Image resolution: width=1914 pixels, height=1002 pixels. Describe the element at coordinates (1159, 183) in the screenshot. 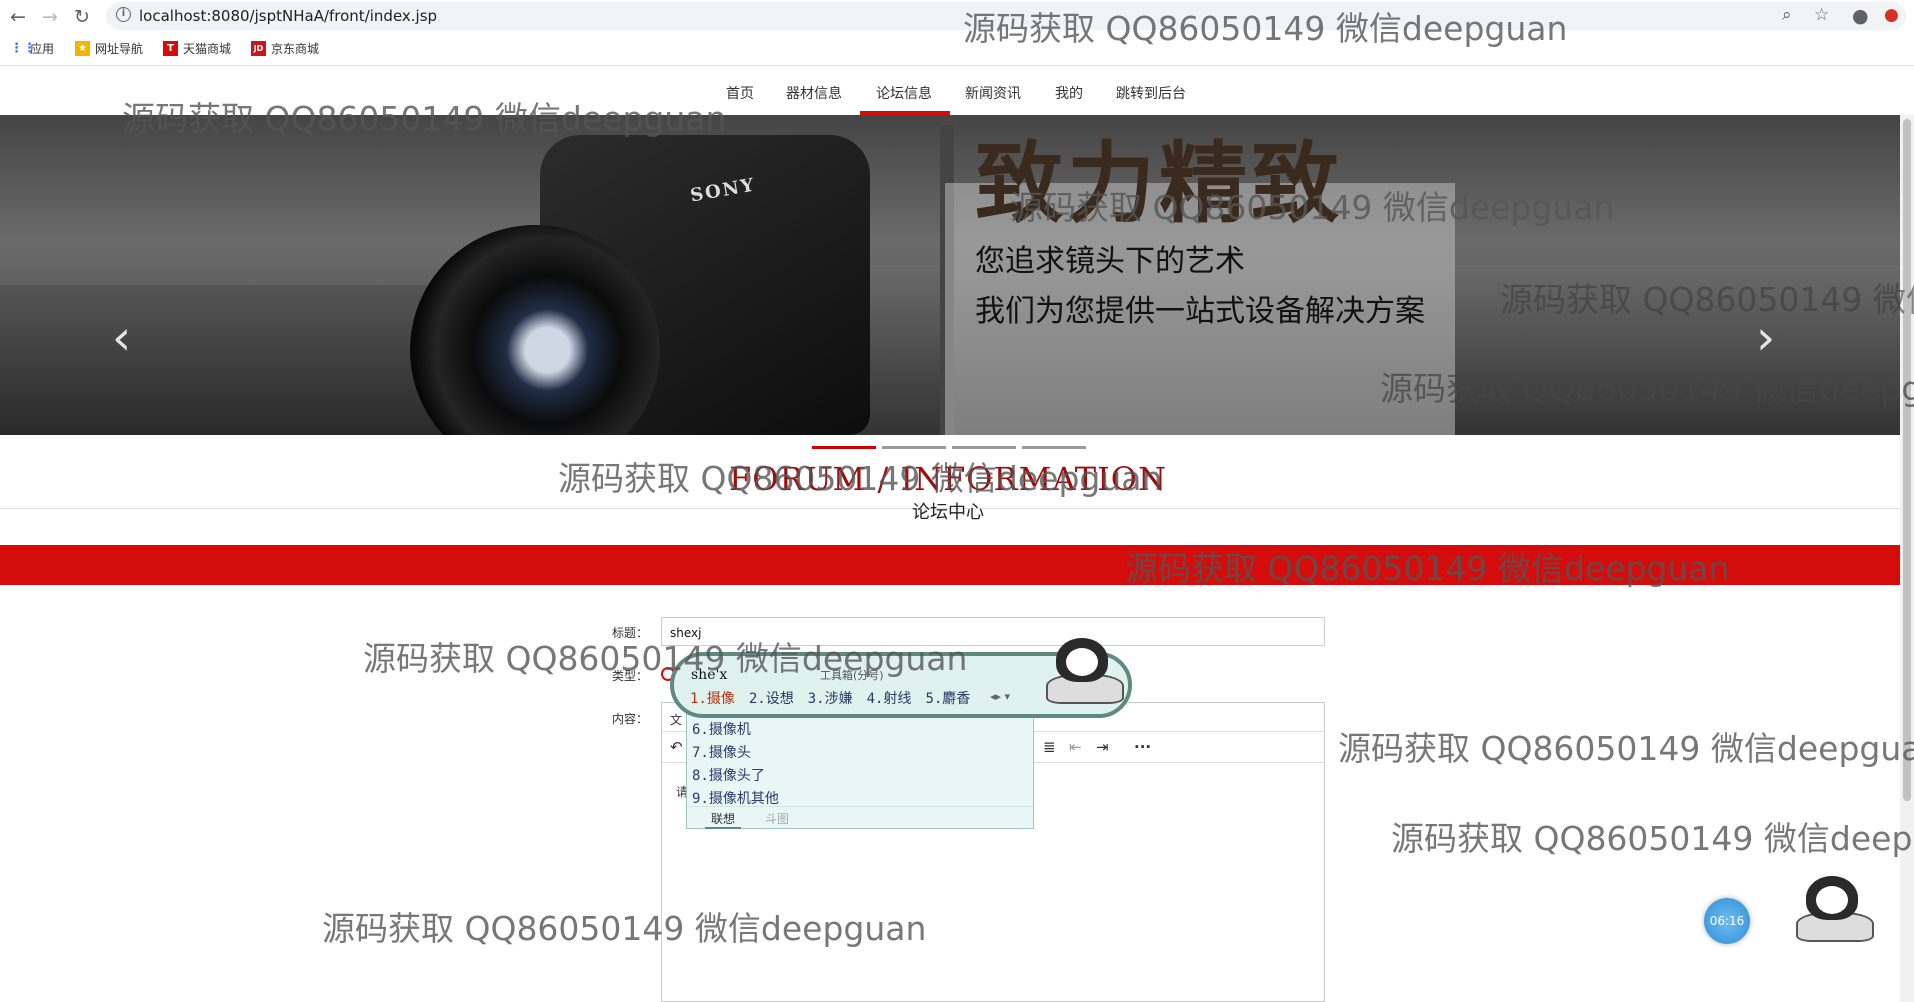

I see `banner-headline: 致力精致` at that location.